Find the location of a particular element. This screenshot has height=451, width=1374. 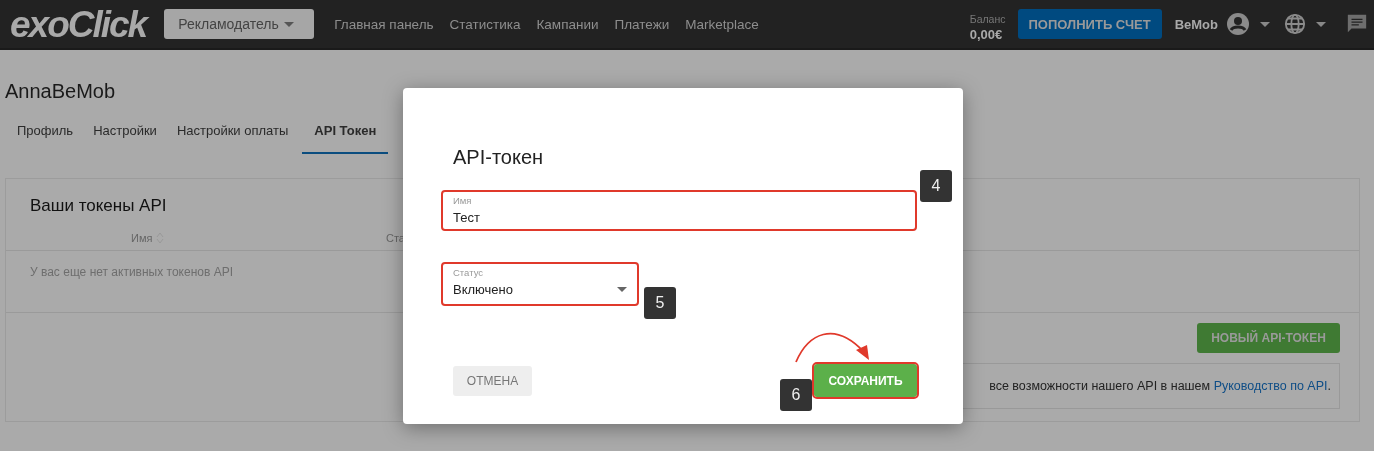

role-dropdown: Рекламодатель is located at coordinates (239, 24).